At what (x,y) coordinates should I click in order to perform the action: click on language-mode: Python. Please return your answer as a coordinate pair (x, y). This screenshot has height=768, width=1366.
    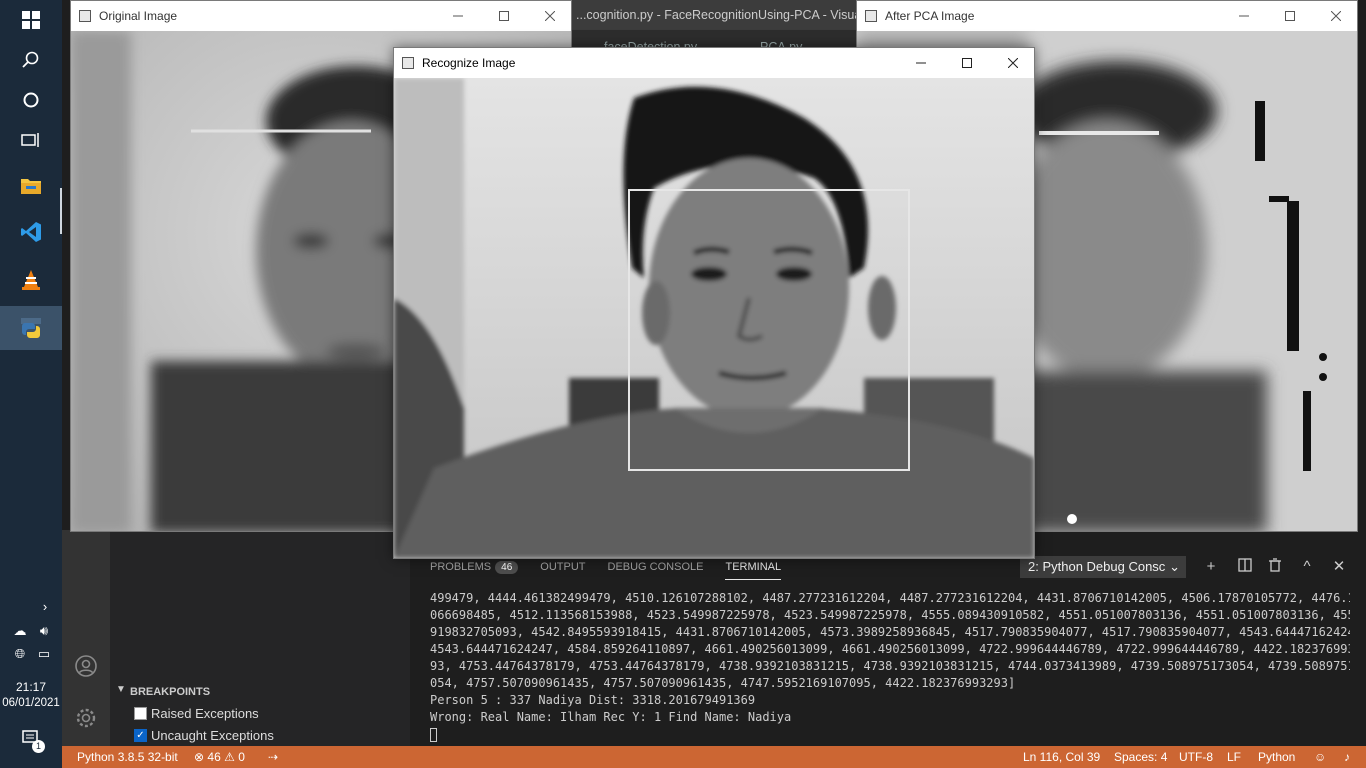
    Looking at the image, I should click on (1276, 757).